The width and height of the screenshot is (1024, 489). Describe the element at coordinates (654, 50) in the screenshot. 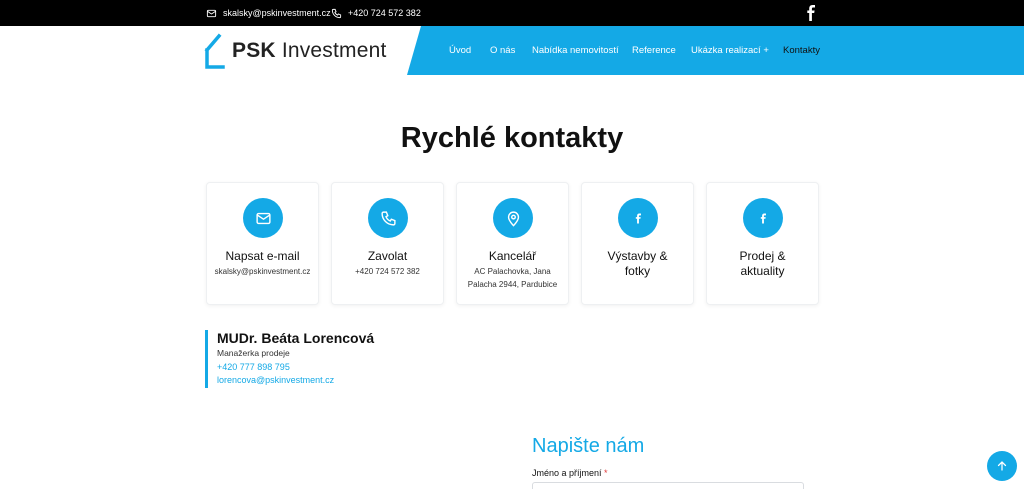

I see `nav-item-reference: Reference` at that location.